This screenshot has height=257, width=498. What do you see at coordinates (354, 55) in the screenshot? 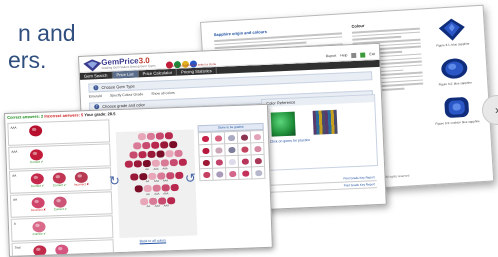
I see `print-icon` at bounding box center [354, 55].